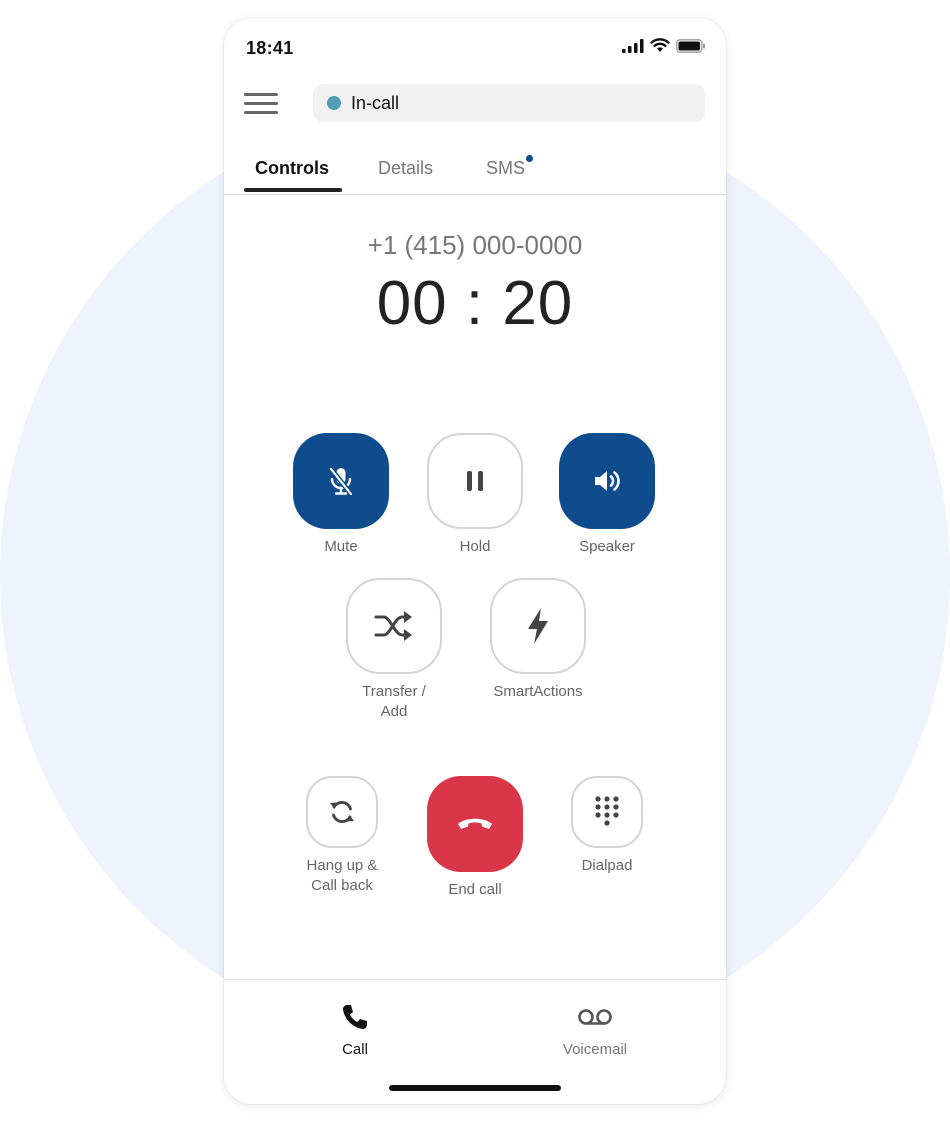 This screenshot has height=1127, width=950. I want to click on caller-phone-number: +1 (415) 000-0000, so click(475, 245).